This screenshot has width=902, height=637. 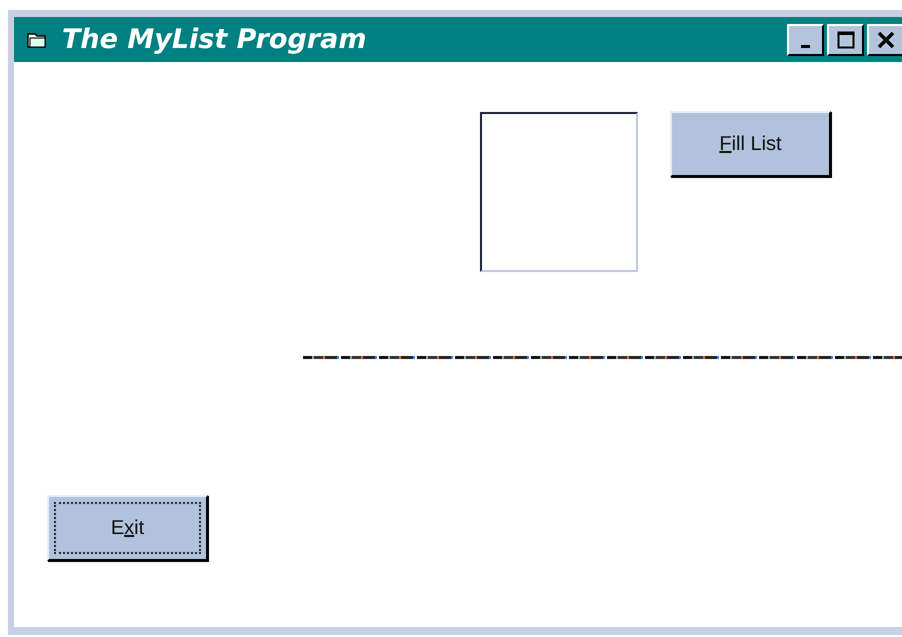 What do you see at coordinates (127, 528) in the screenshot?
I see `exit-button: Exit` at bounding box center [127, 528].